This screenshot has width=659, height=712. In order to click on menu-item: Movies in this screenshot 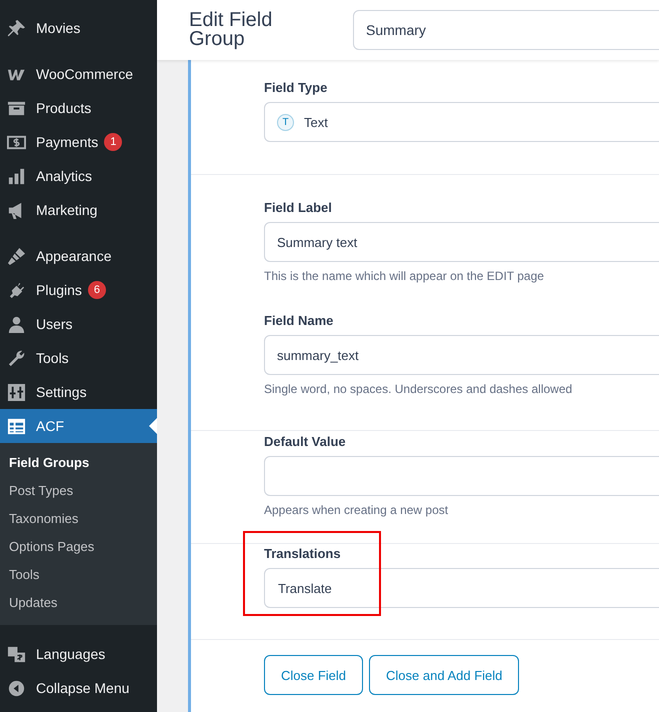, I will do `click(78, 28)`.